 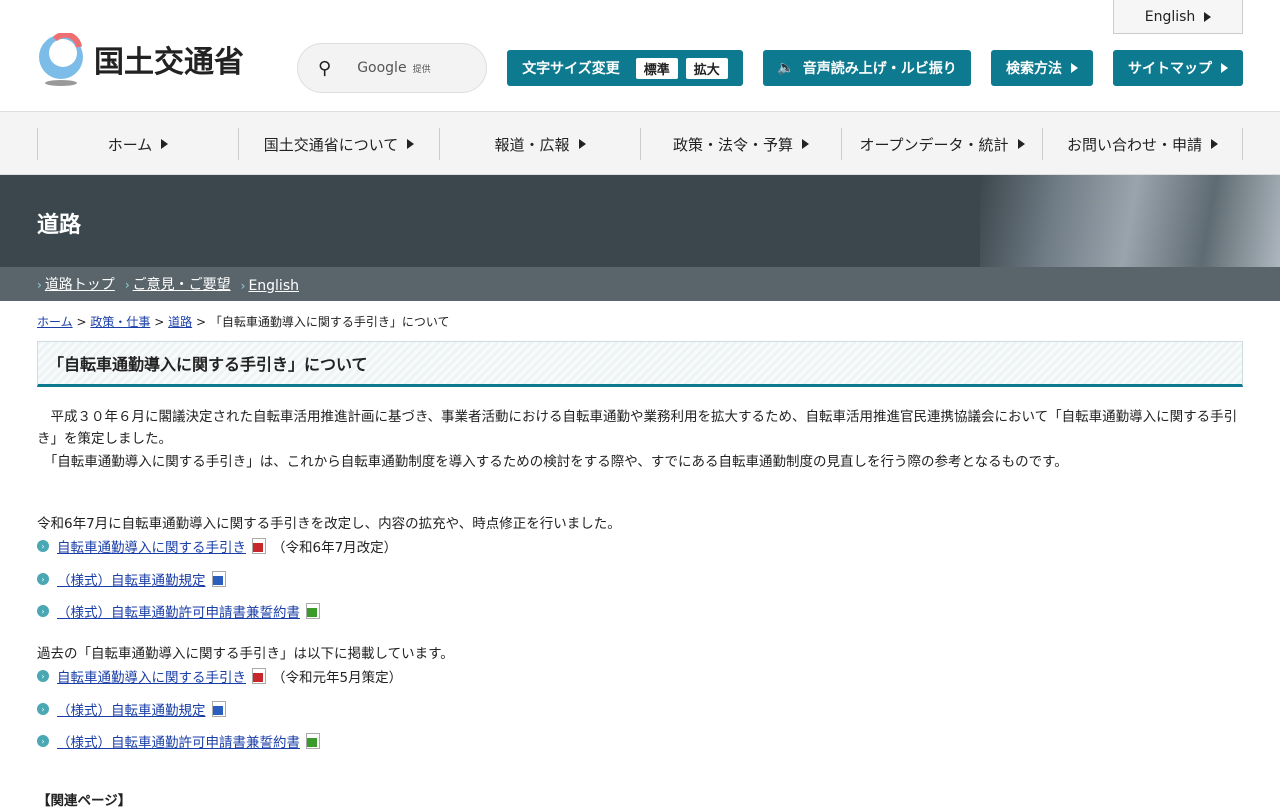 I want to click on nav-contact: お問い合わせ・申請, so click(x=1142, y=144).